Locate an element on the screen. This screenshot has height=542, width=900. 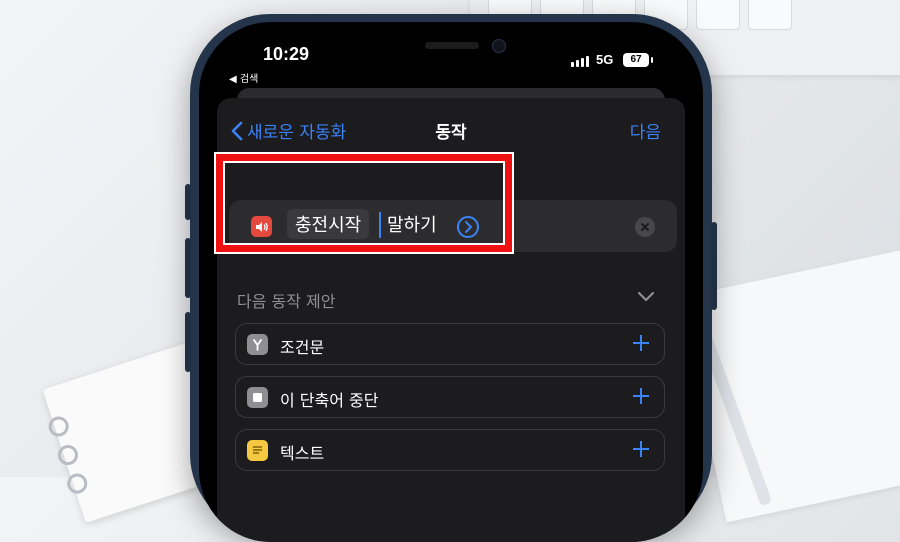
remove-action-button is located at coordinates (645, 227).